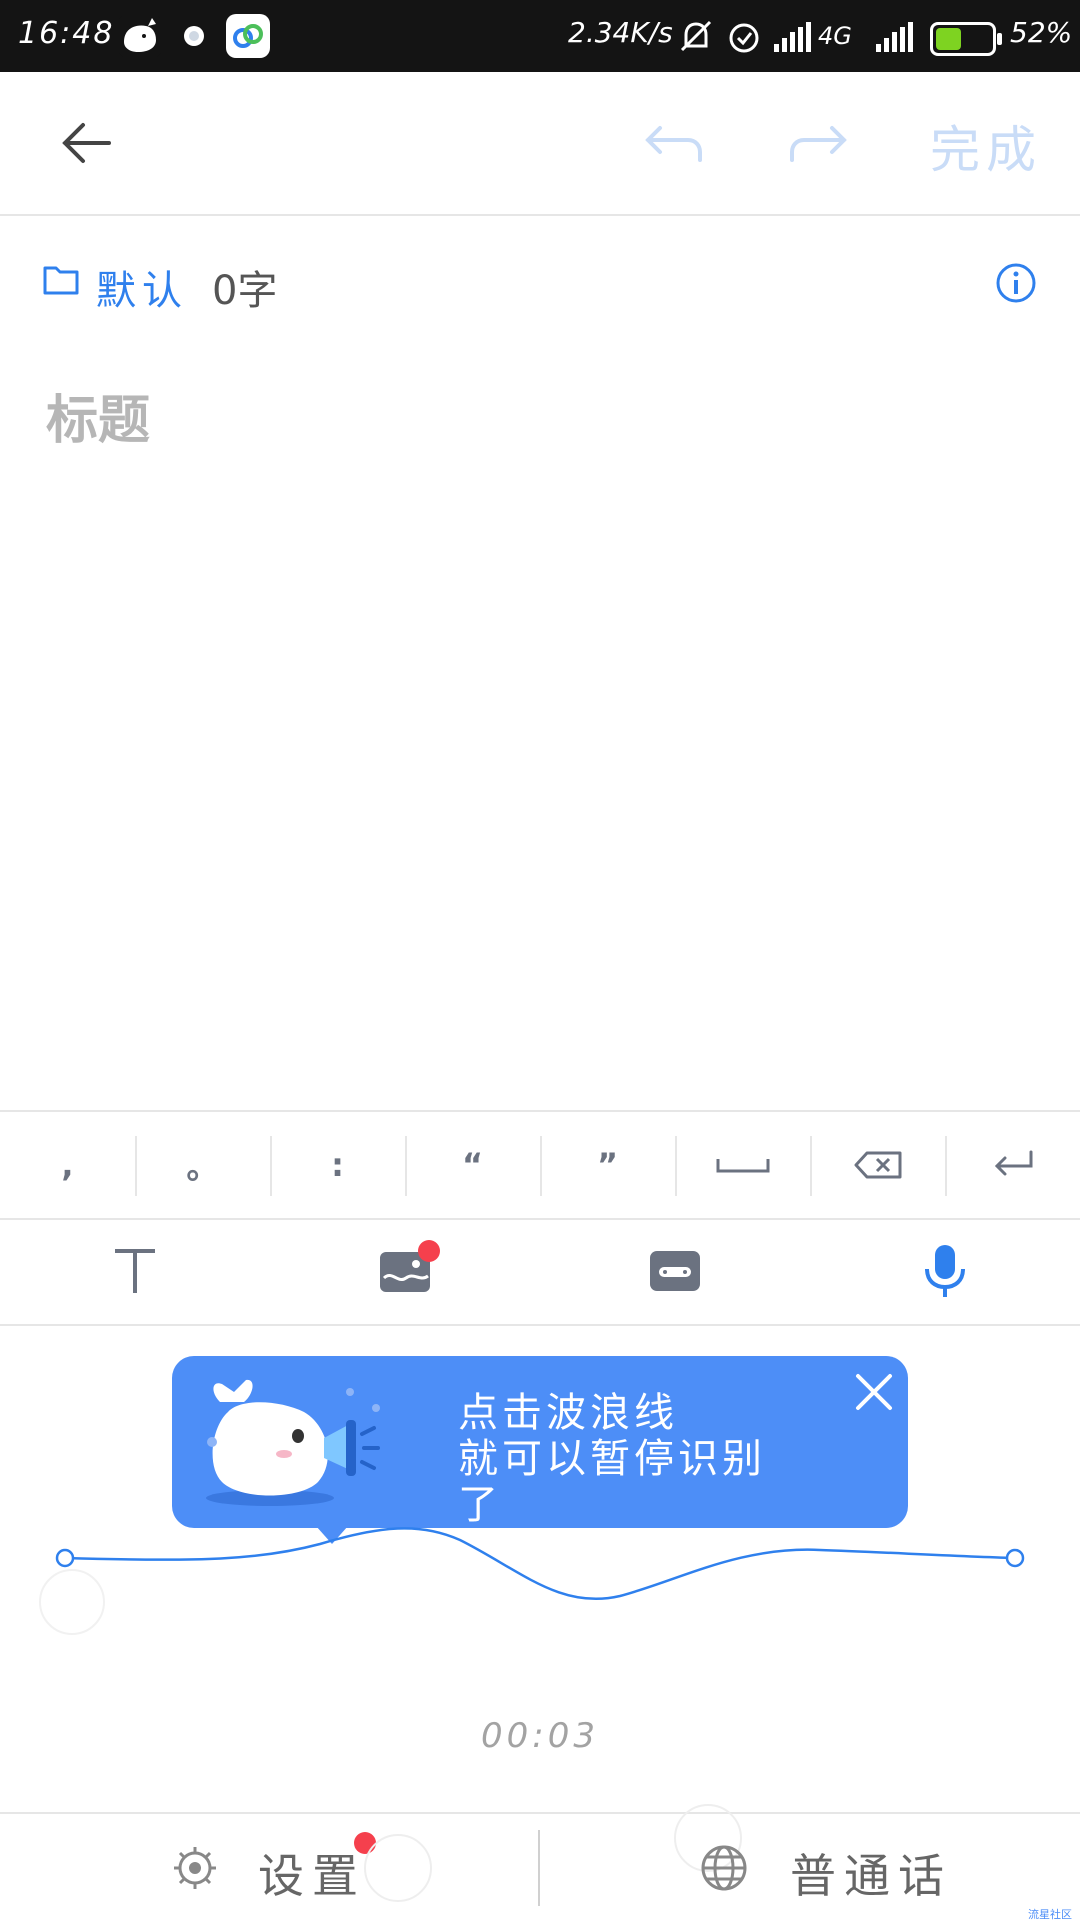 The height and width of the screenshot is (1922, 1080). What do you see at coordinates (67, 1165) in the screenshot?
I see `comma-key: ,` at bounding box center [67, 1165].